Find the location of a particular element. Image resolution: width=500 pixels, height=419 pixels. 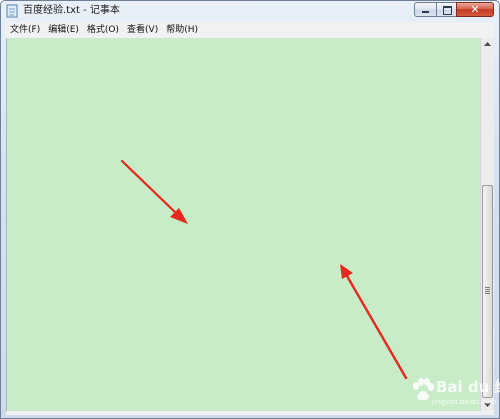

scrollbar-thumb is located at coordinates (487, 291).